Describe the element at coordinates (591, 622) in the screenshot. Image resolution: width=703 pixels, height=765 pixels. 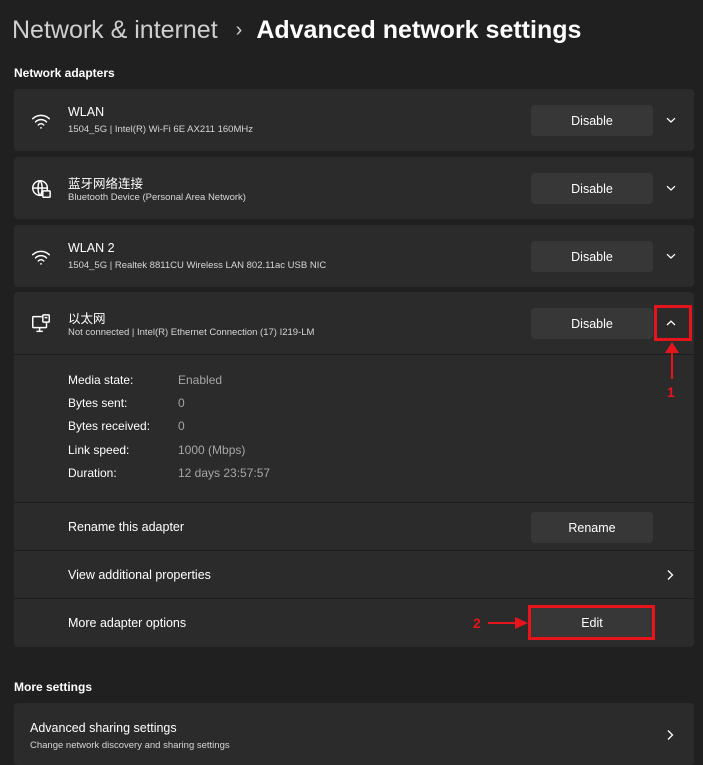
I see `annotation-highlight-edit` at that location.